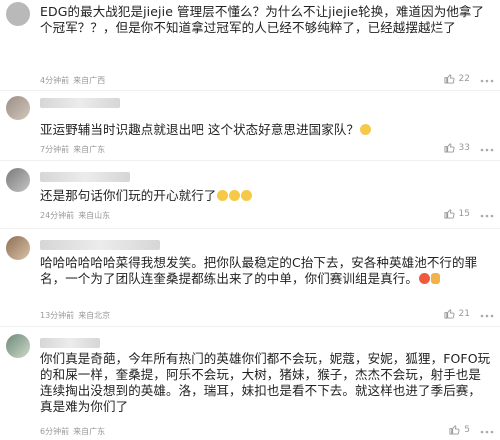  Describe the element at coordinates (464, 213) in the screenshot. I see `like-count: 15` at that location.